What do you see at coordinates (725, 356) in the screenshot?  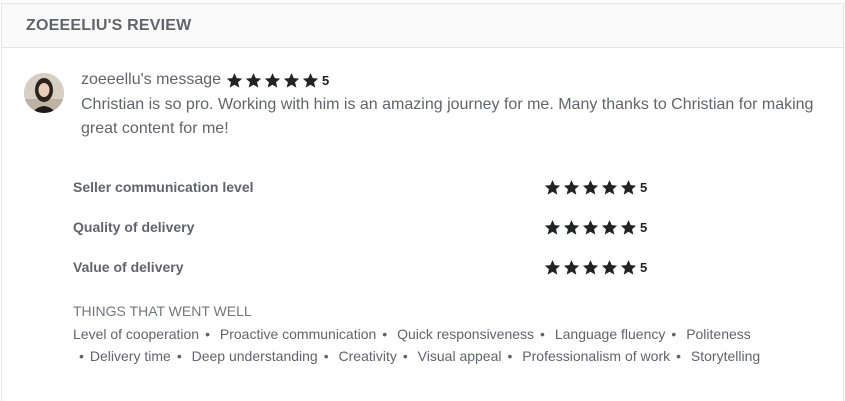 I see `went-well-item: Storytelling` at bounding box center [725, 356].